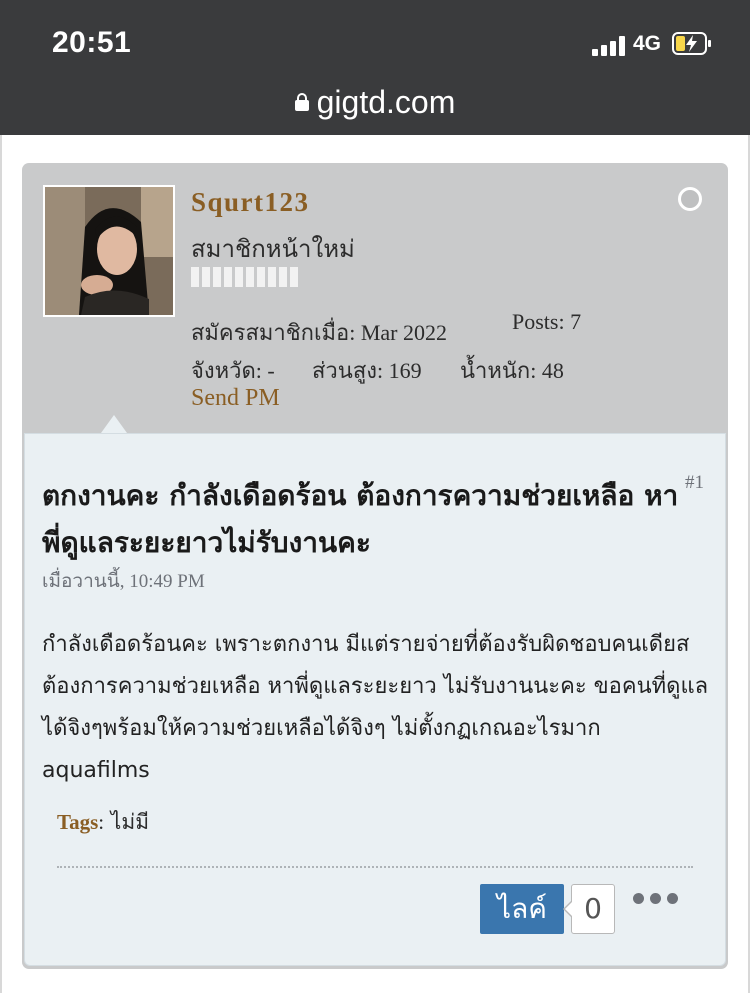 This screenshot has width=750, height=993. What do you see at coordinates (647, 43) in the screenshot?
I see `network-type: 4G` at bounding box center [647, 43].